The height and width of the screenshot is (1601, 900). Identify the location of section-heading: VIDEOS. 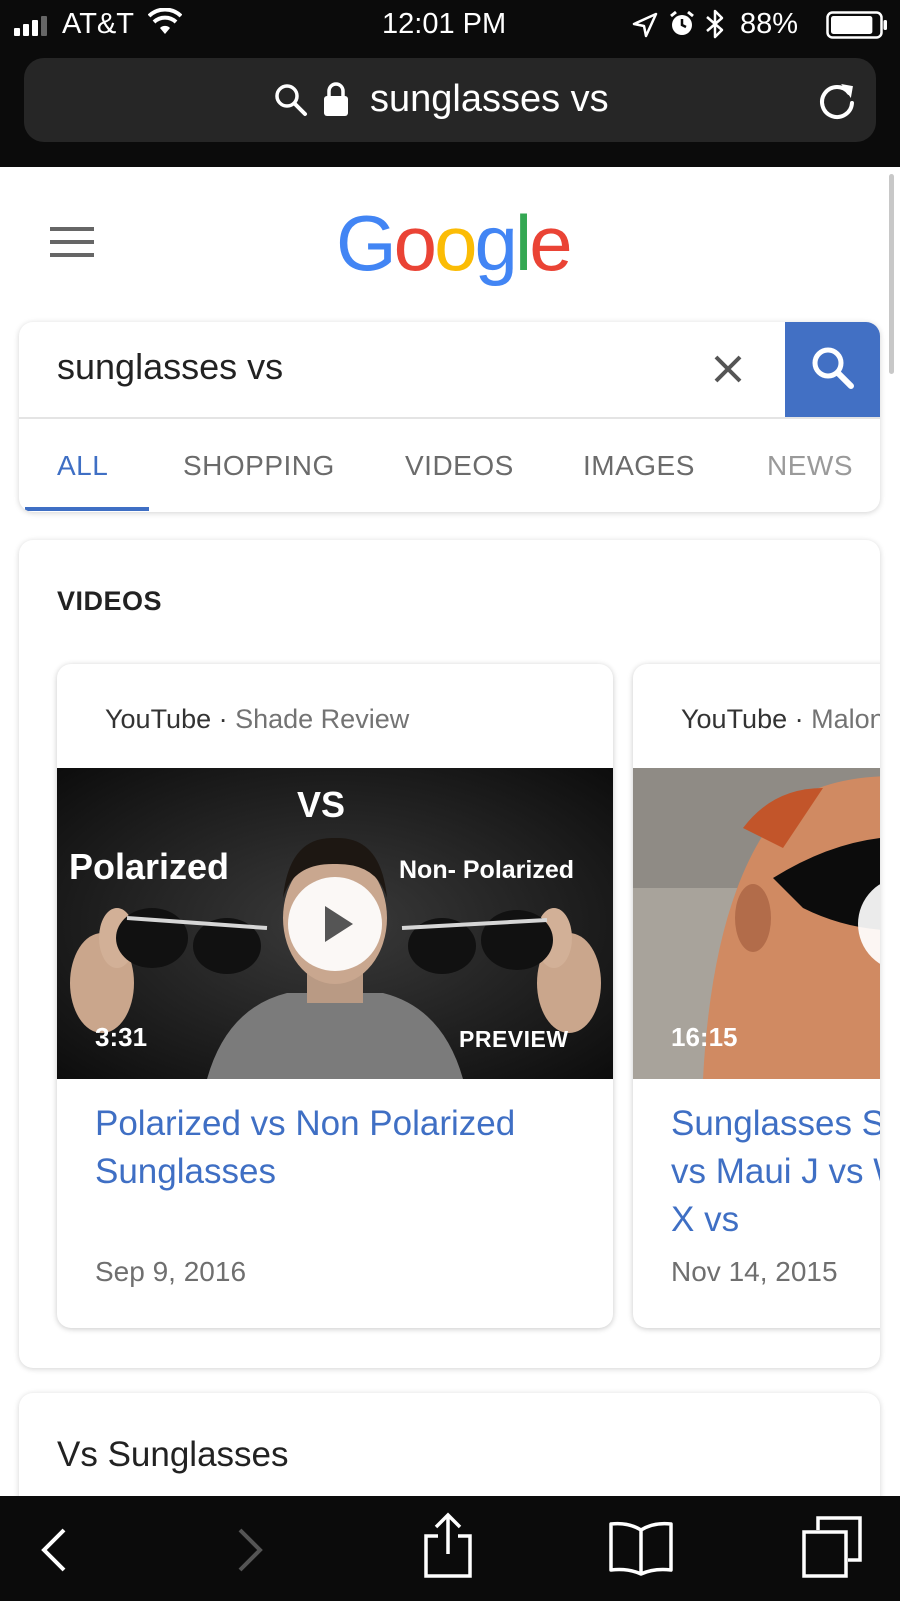
(110, 601).